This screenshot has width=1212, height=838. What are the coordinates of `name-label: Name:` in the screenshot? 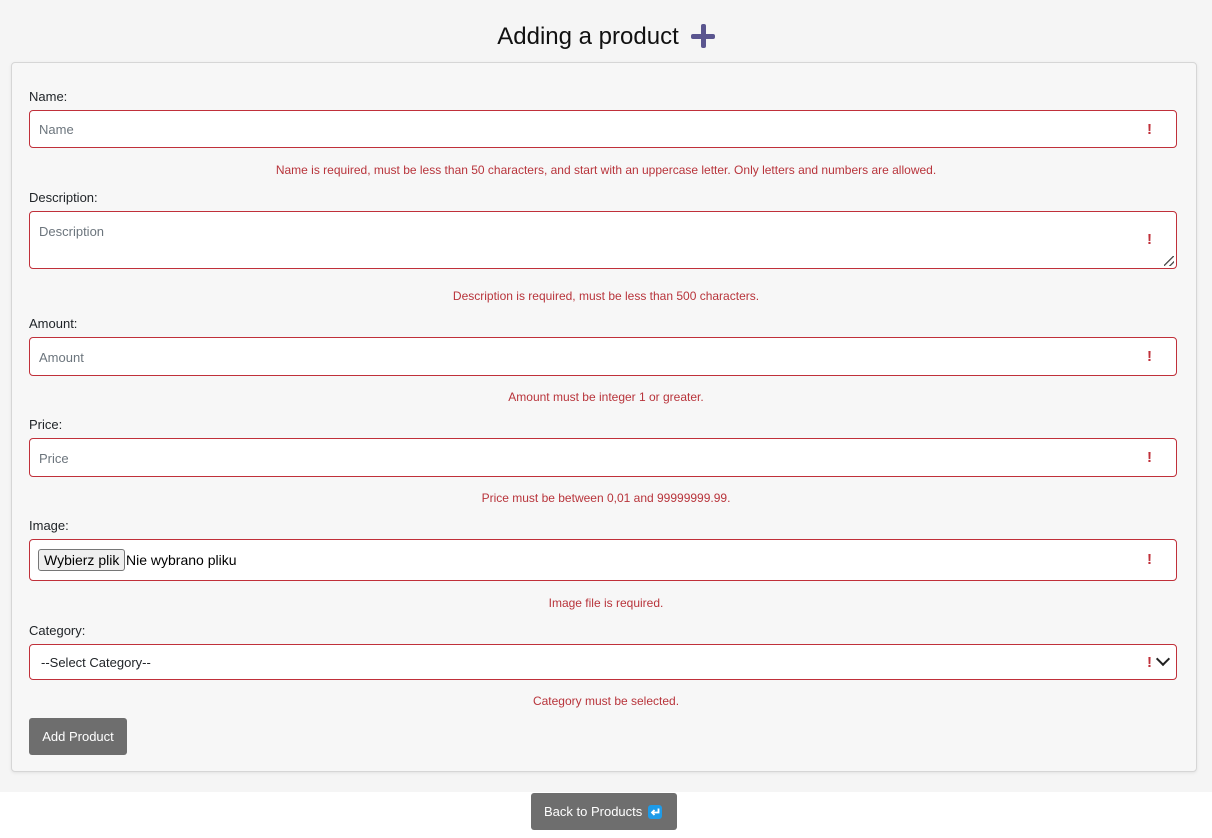 It's located at (48, 96).